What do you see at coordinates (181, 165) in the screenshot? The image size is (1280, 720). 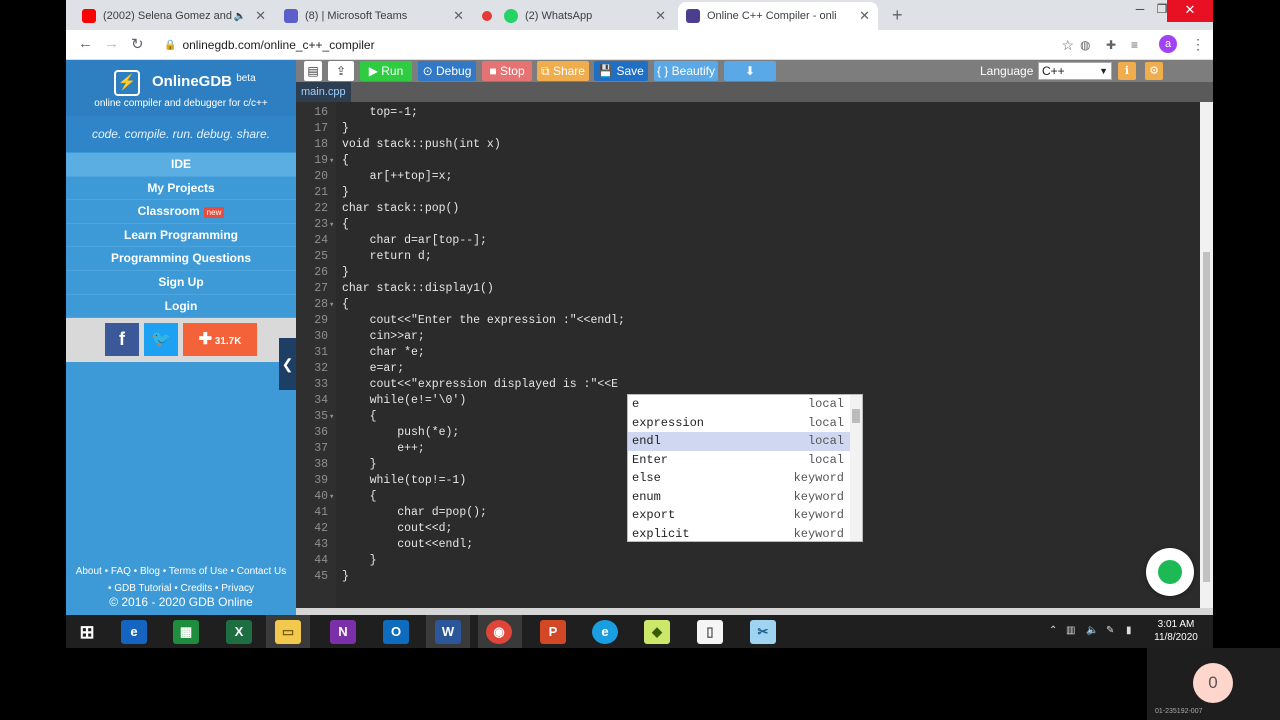 I see `sidebar-item-ide: IDE` at bounding box center [181, 165].